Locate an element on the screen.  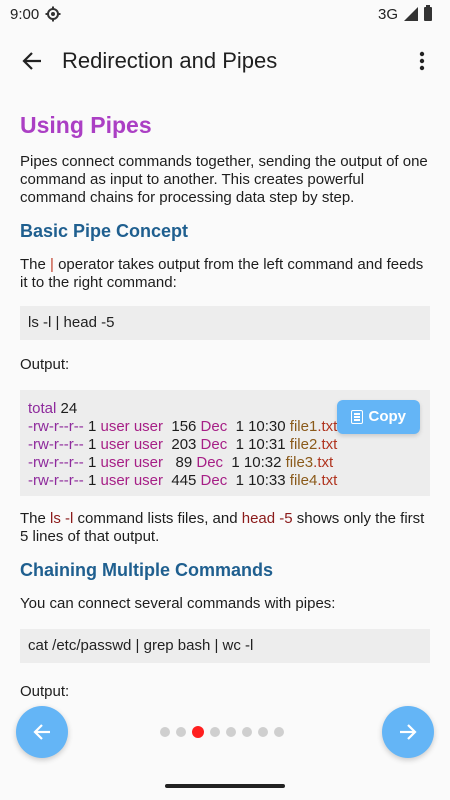
back-button is located at coordinates (32, 61).